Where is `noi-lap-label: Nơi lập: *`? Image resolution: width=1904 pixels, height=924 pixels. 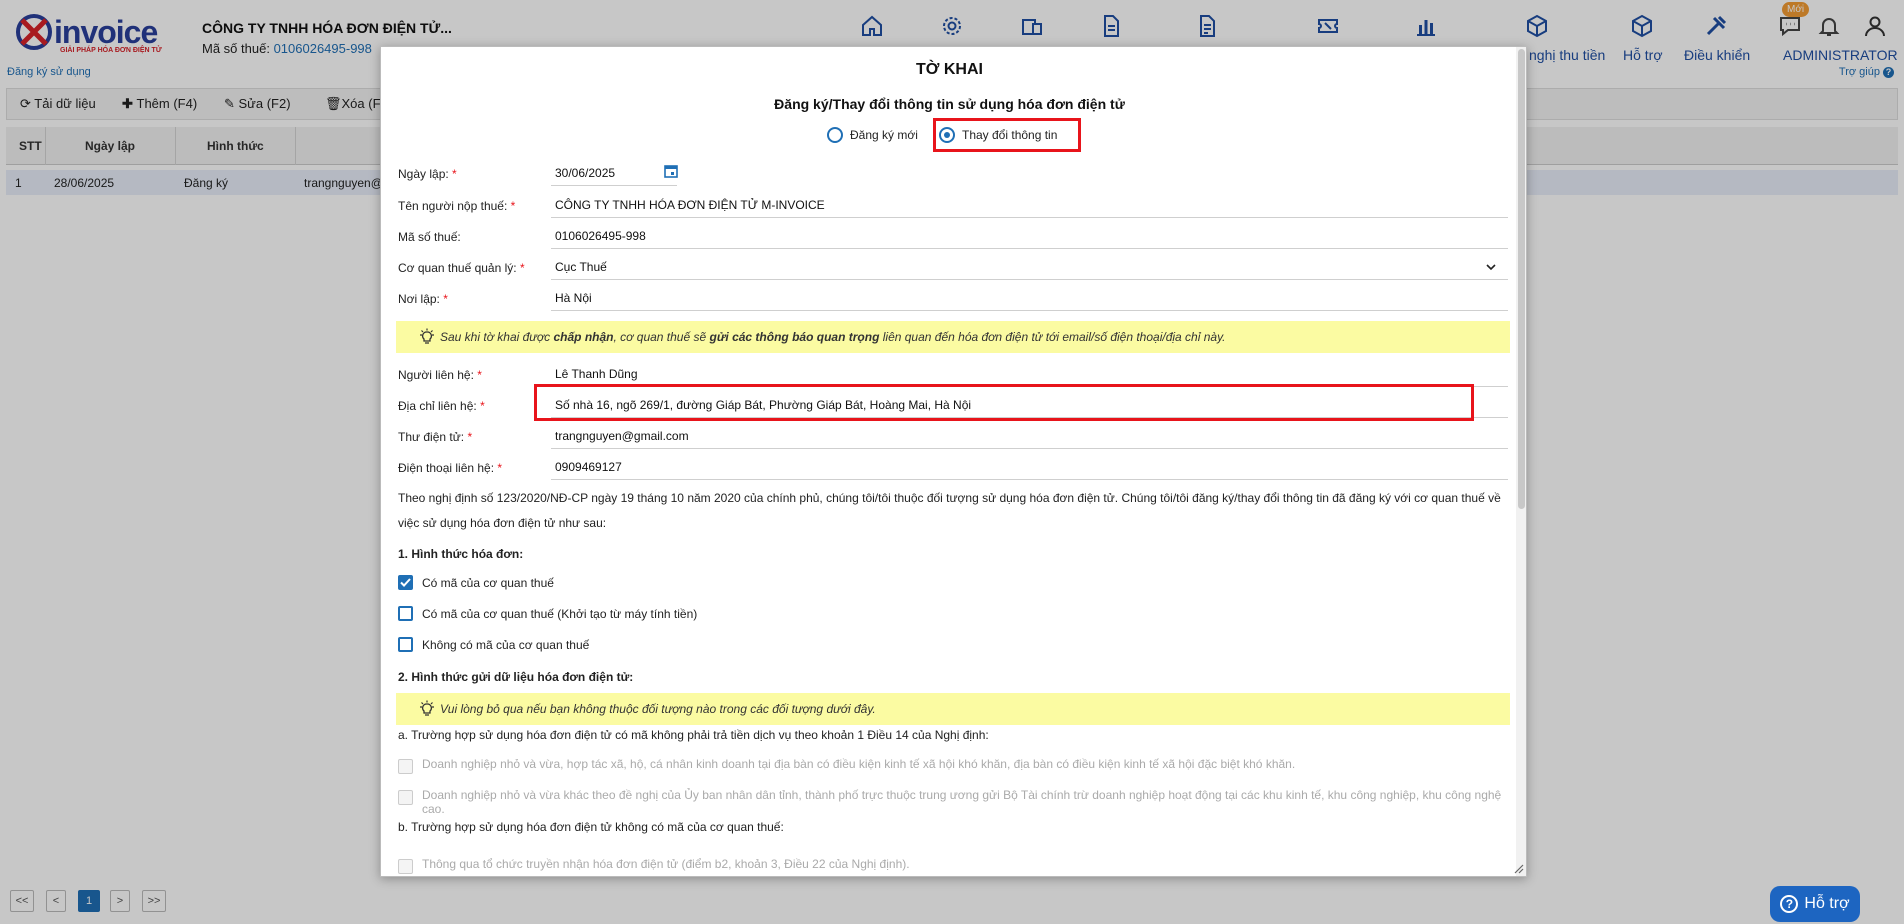 noi-lap-label: Nơi lập: * is located at coordinates (423, 299).